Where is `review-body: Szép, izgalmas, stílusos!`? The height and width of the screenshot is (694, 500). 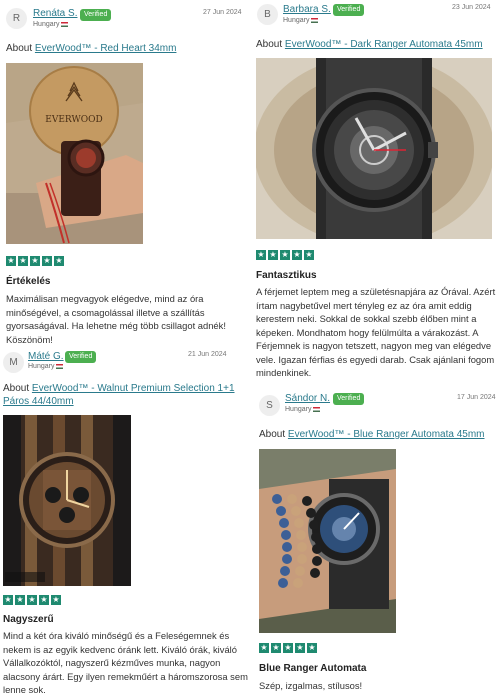 review-body: Szép, izgalmas, stílusos! is located at coordinates (311, 685).